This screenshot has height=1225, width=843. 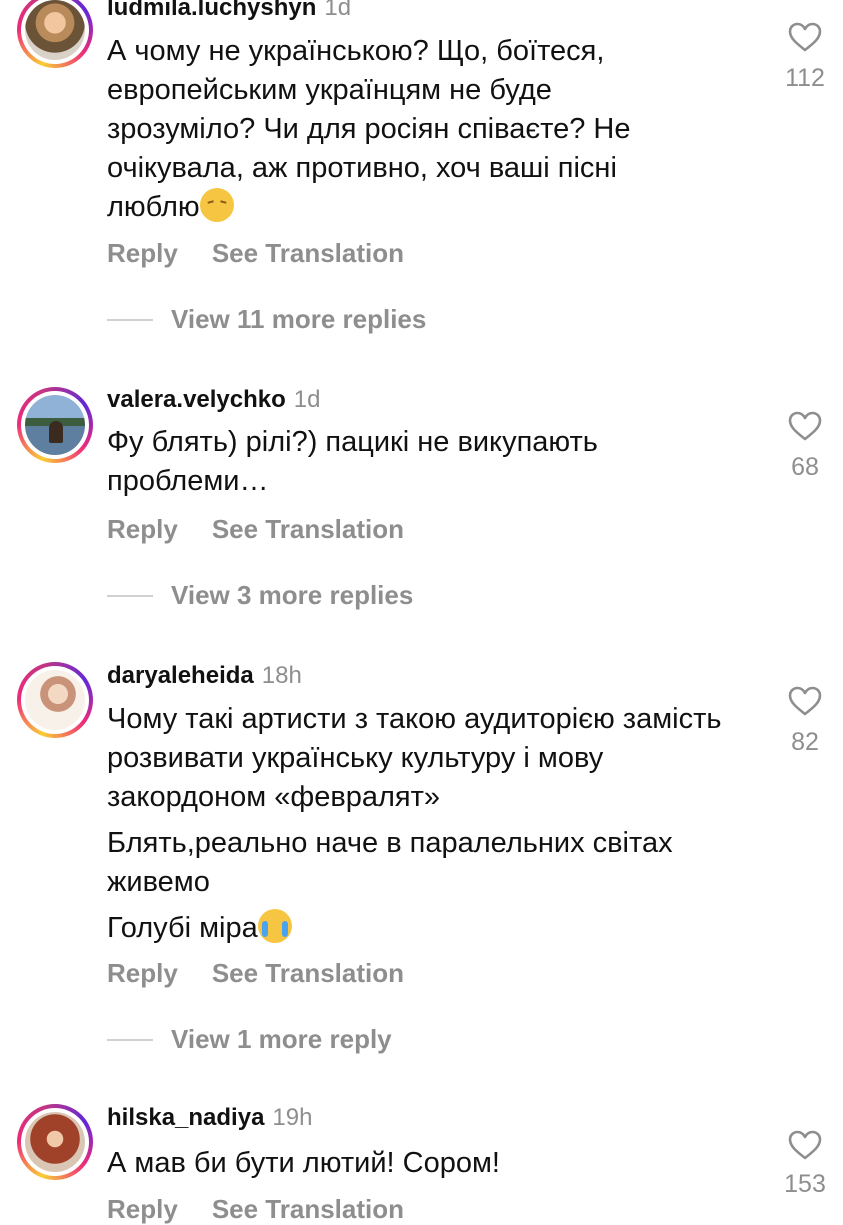 I want to click on like-button: 153, so click(x=805, y=1164).